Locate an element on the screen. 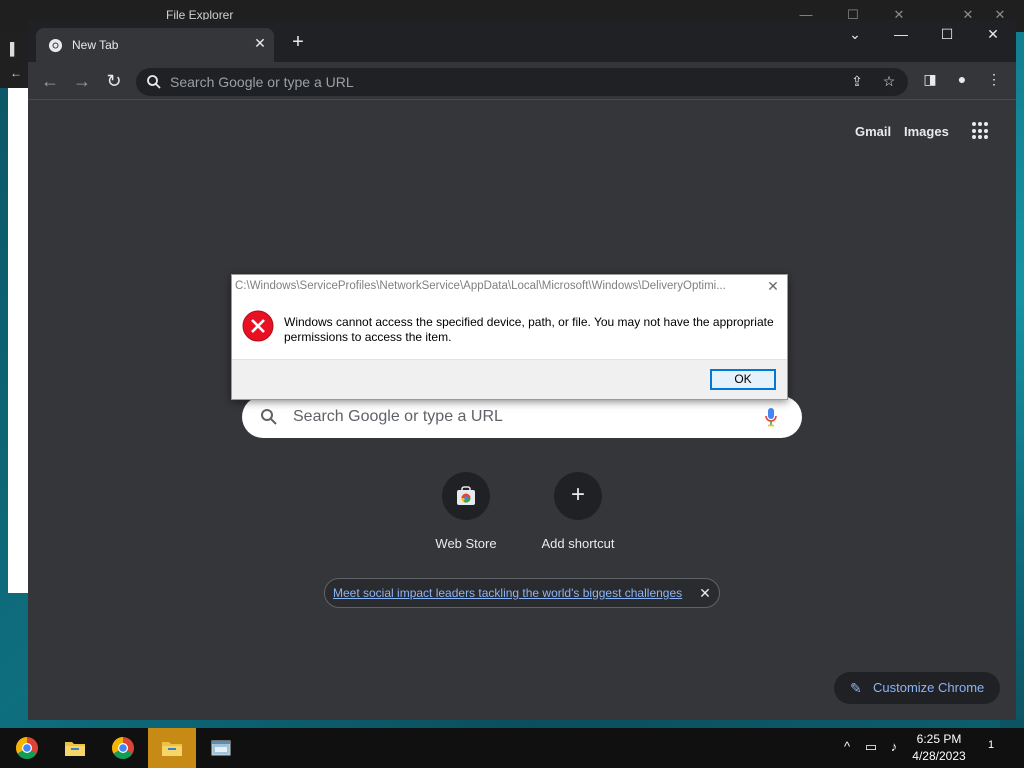 The image size is (1024, 768). taskbar-app-window is located at coordinates (221, 748).